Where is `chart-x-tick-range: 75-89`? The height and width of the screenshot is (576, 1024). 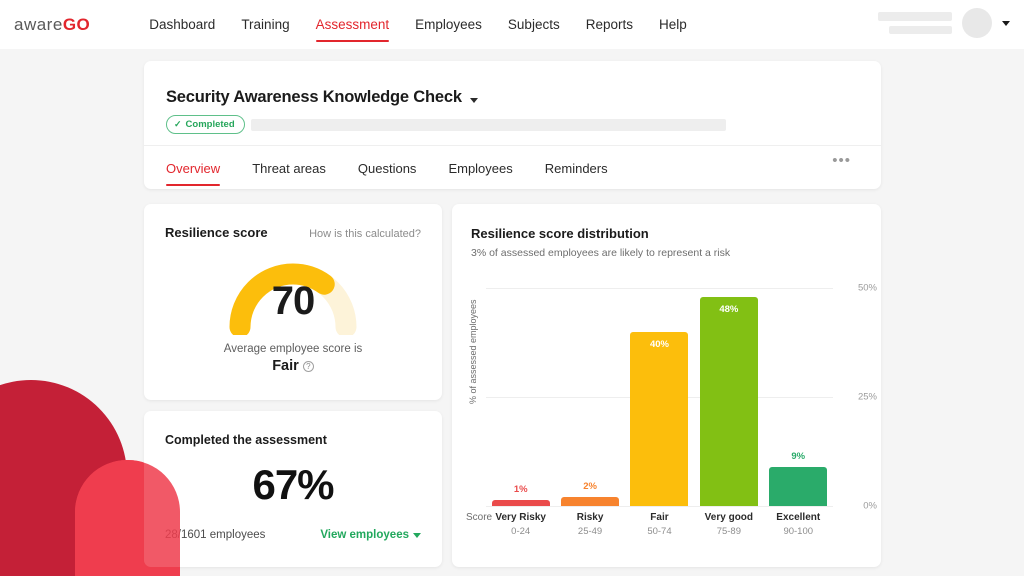
chart-x-tick-range: 75-89 is located at coordinates (729, 531).